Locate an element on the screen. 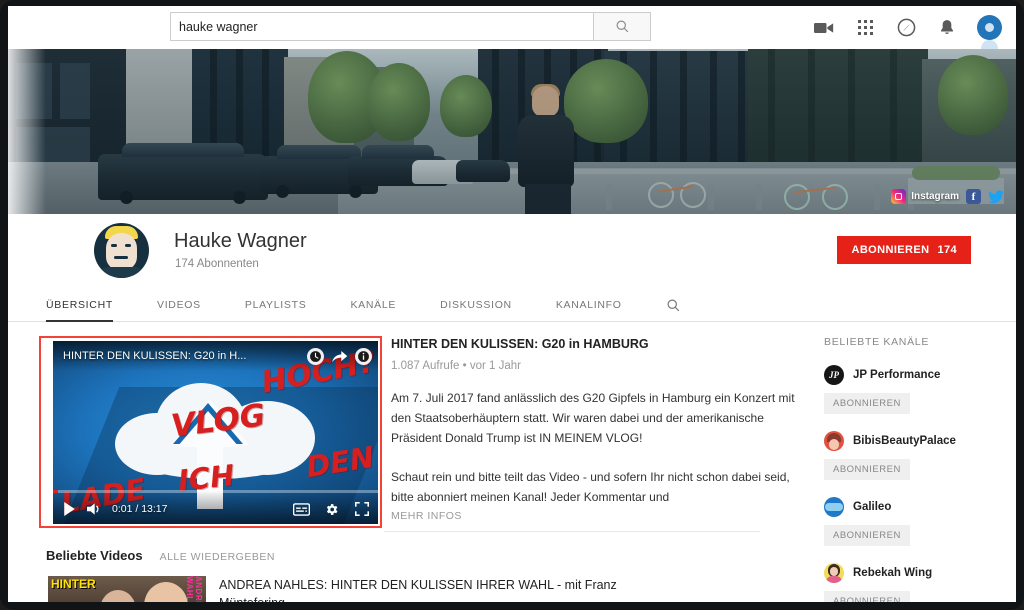 This screenshot has height=610, width=1024. instagram-icon is located at coordinates (899, 196).